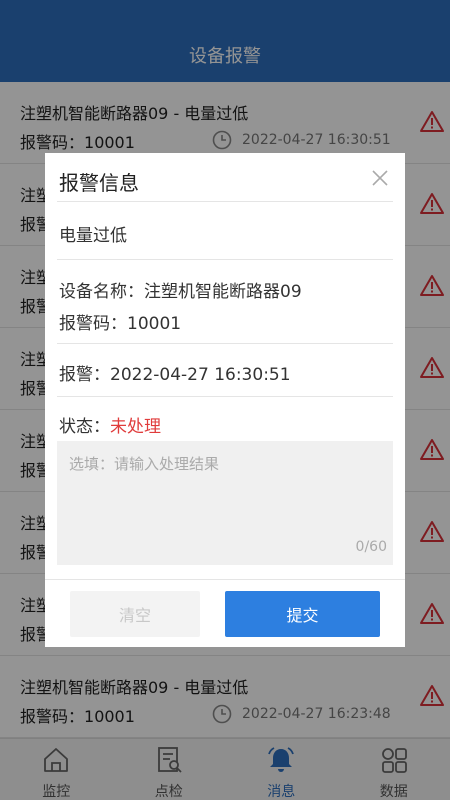  What do you see at coordinates (371, 547) in the screenshot?
I see `char-counter: 0/60` at bounding box center [371, 547].